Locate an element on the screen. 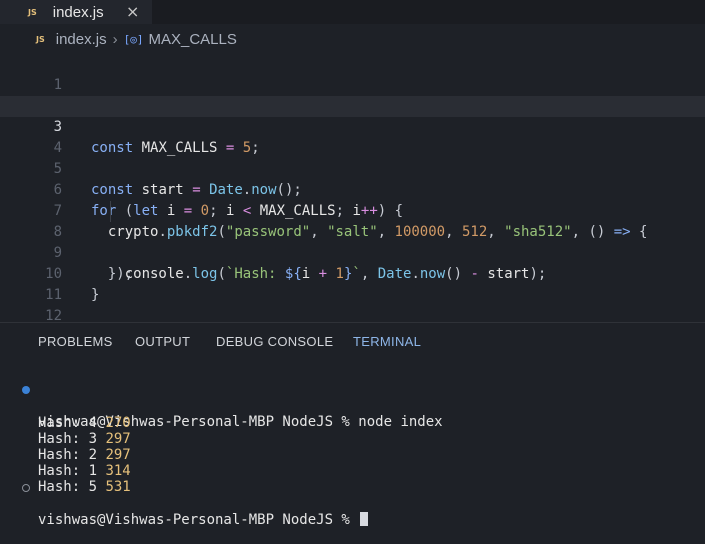 This screenshot has width=705, height=544. code-line: 12 // const start = Date.now(); is located at coordinates (352, 303).